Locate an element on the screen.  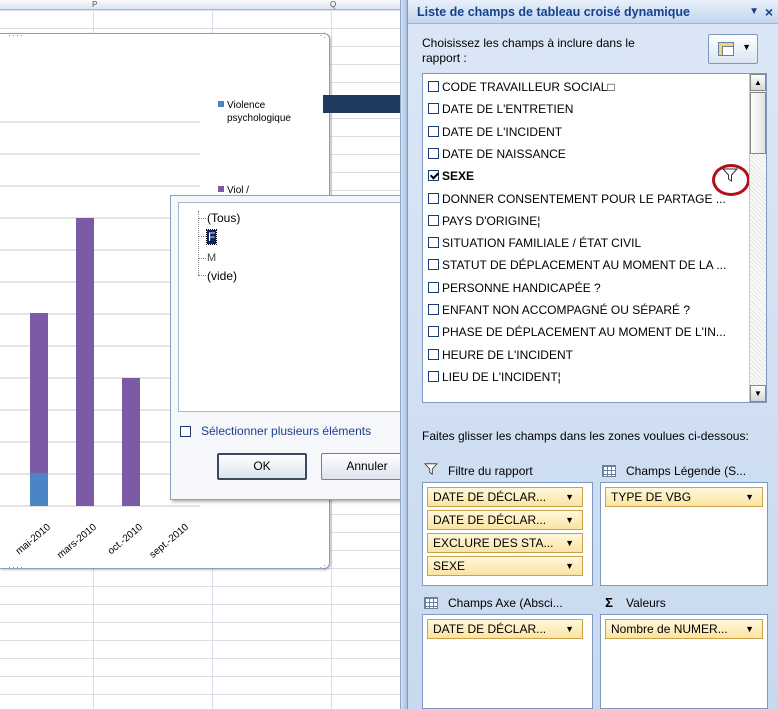
field-item: CODE TRAVAILLEUR SOCIAL□ is located at coordinates (584, 87).